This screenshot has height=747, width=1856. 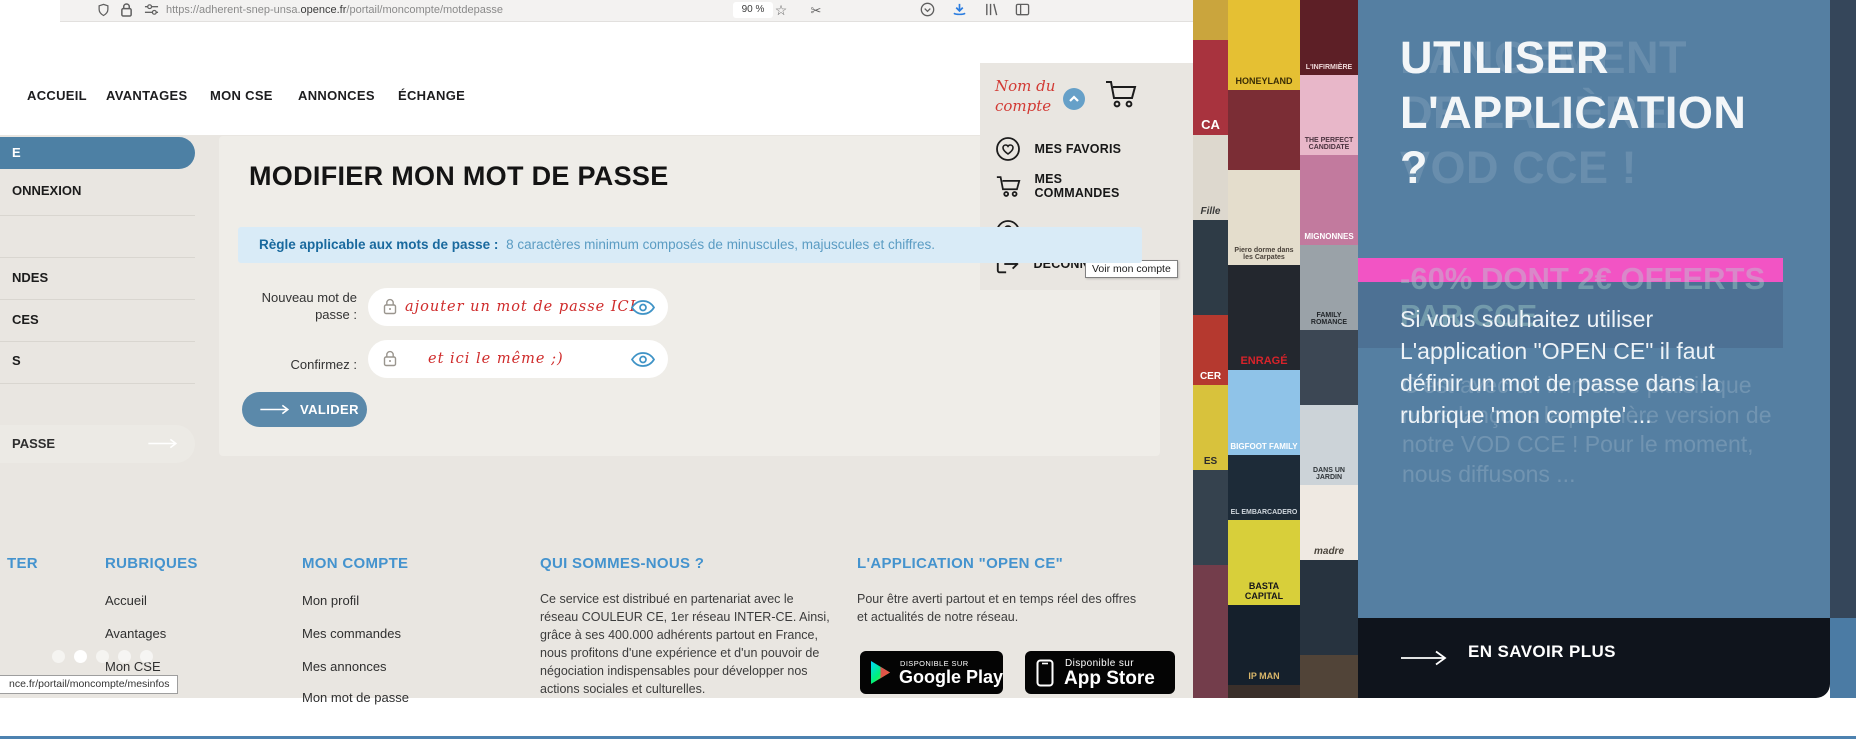 What do you see at coordinates (521, 307) in the screenshot?
I see `new-password-placeholder: ajouter un mot de passe ICI` at bounding box center [521, 307].